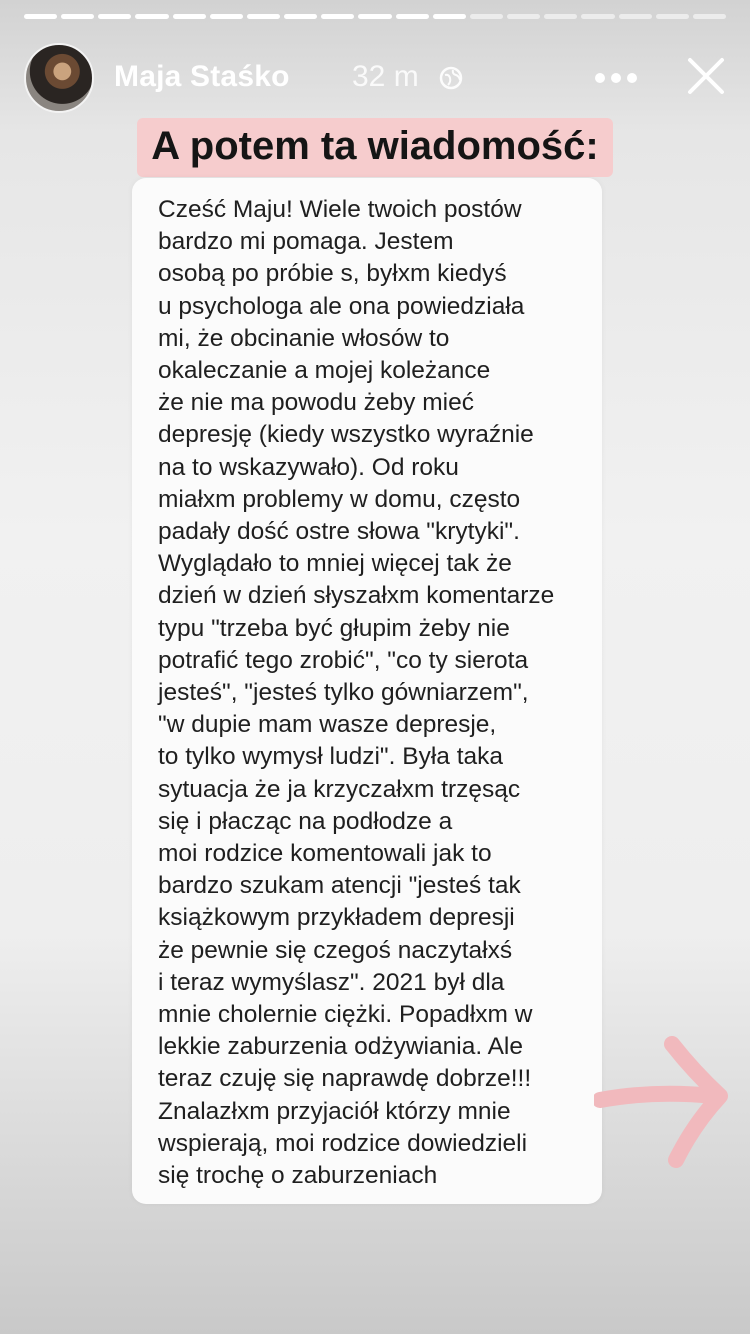 The image size is (750, 1334). What do you see at coordinates (335, 564) in the screenshot?
I see `message-line: Wyglądało to mniej więcej tak że` at bounding box center [335, 564].